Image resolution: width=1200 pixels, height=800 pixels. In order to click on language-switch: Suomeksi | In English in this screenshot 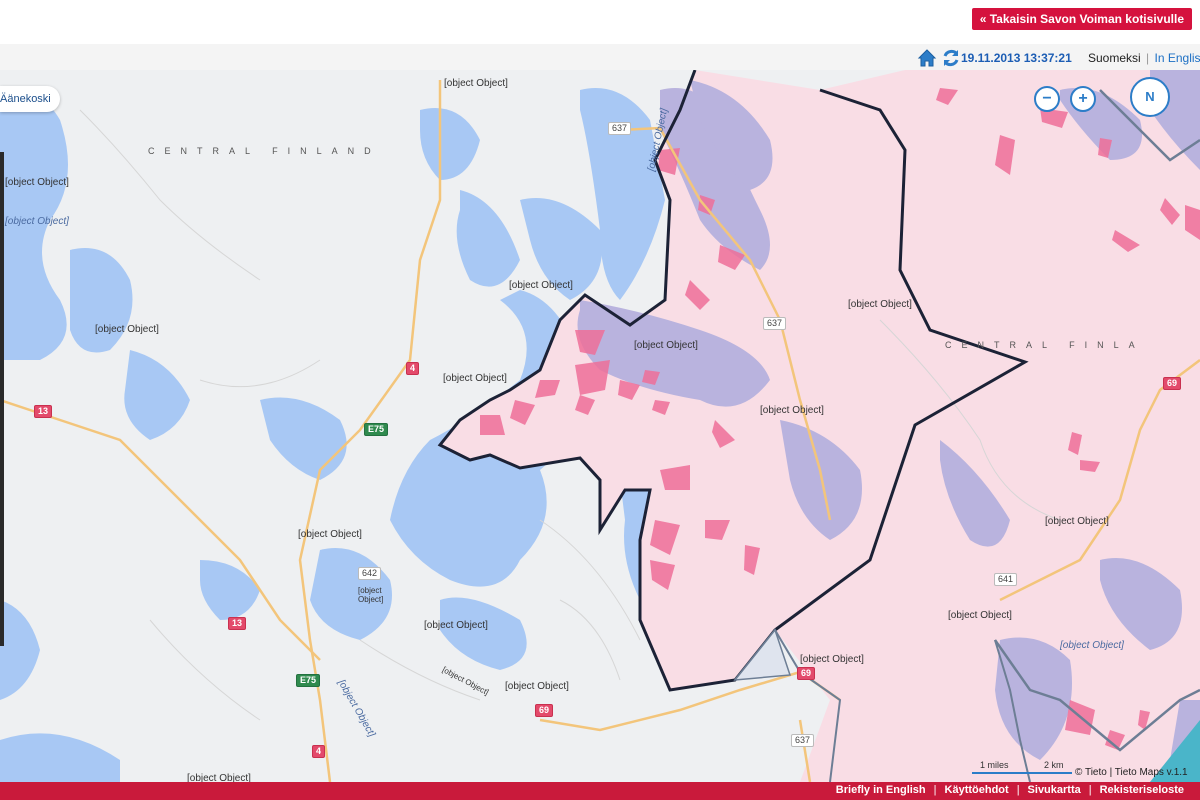, I will do `click(1144, 58)`.